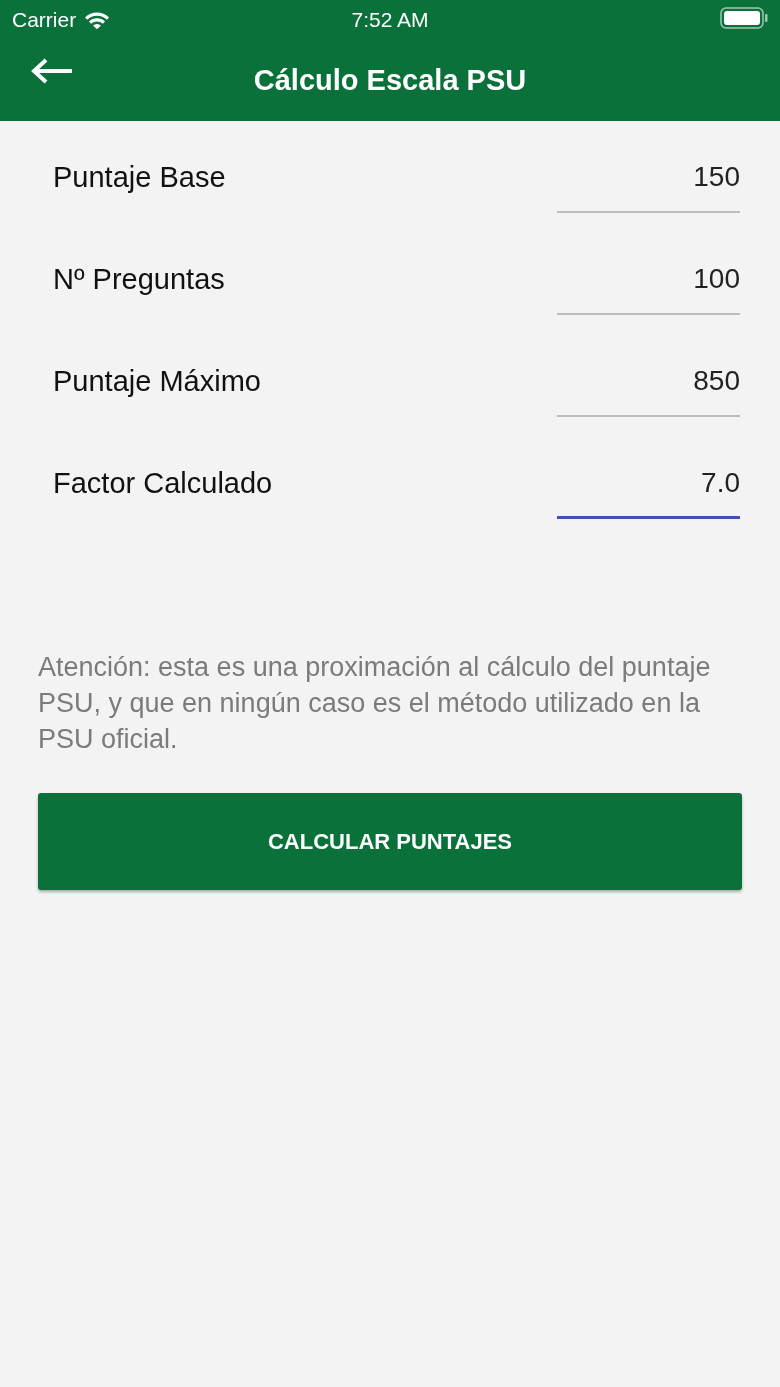 The image size is (780, 1387). Describe the element at coordinates (648, 279) in the screenshot. I see `input-field: 100` at that location.